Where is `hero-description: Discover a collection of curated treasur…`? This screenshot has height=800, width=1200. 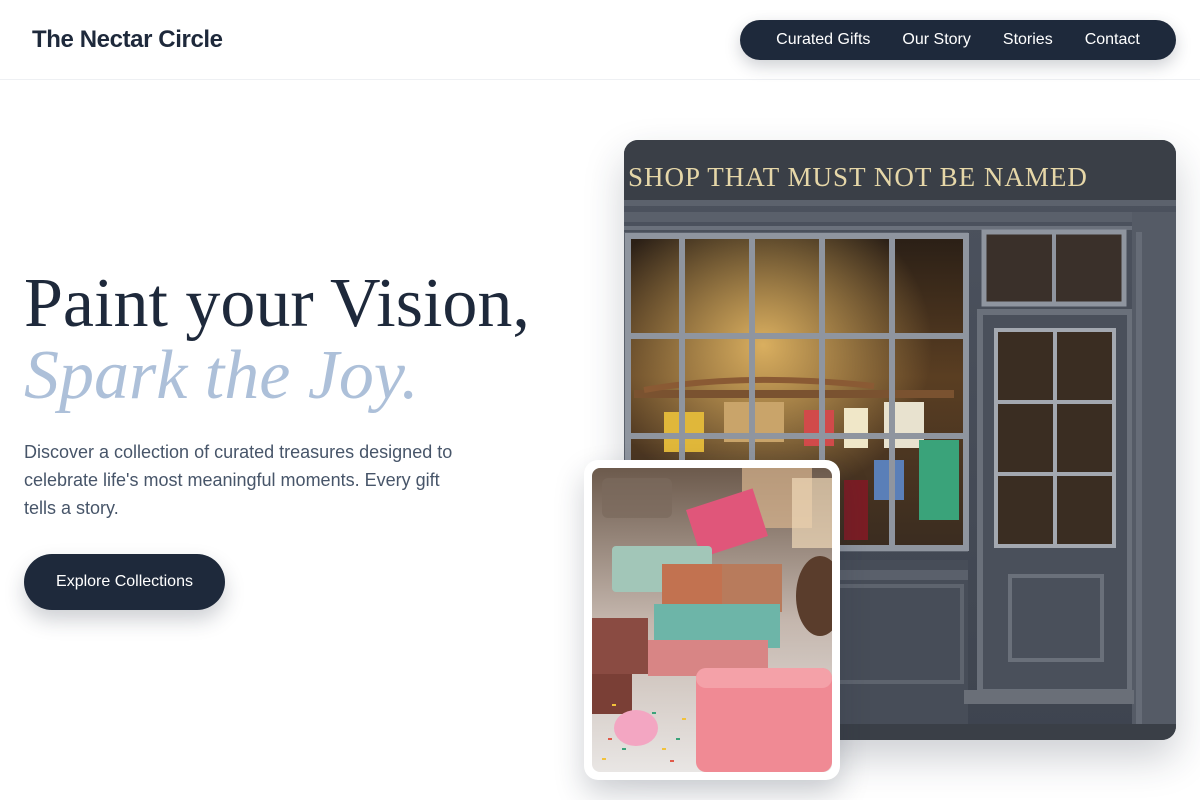 hero-description: Discover a collection of curated treasur… is located at coordinates (238, 480).